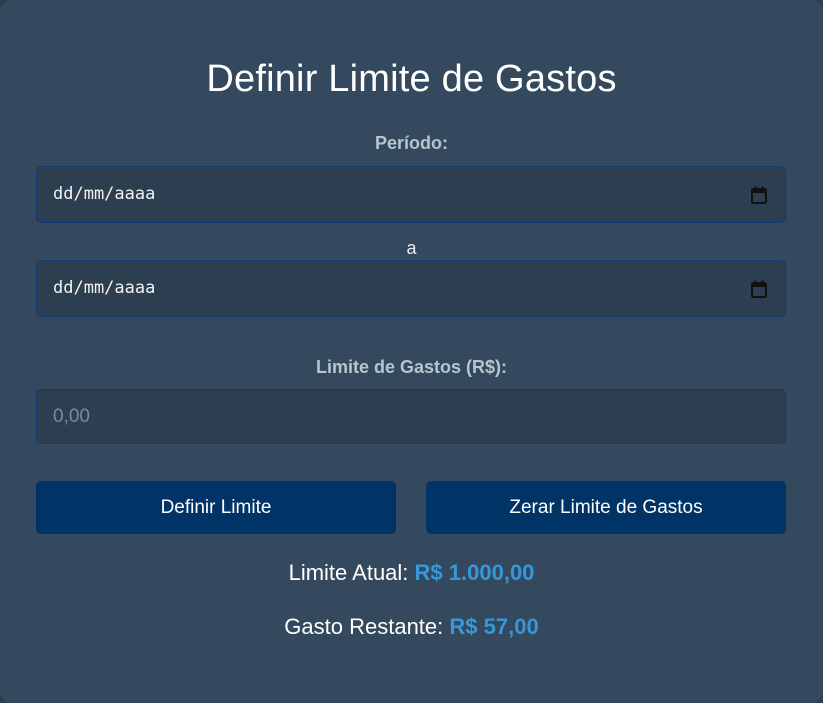 The height and width of the screenshot is (703, 823). I want to click on current-limit-value: R$ 1.000,00, so click(474, 572).